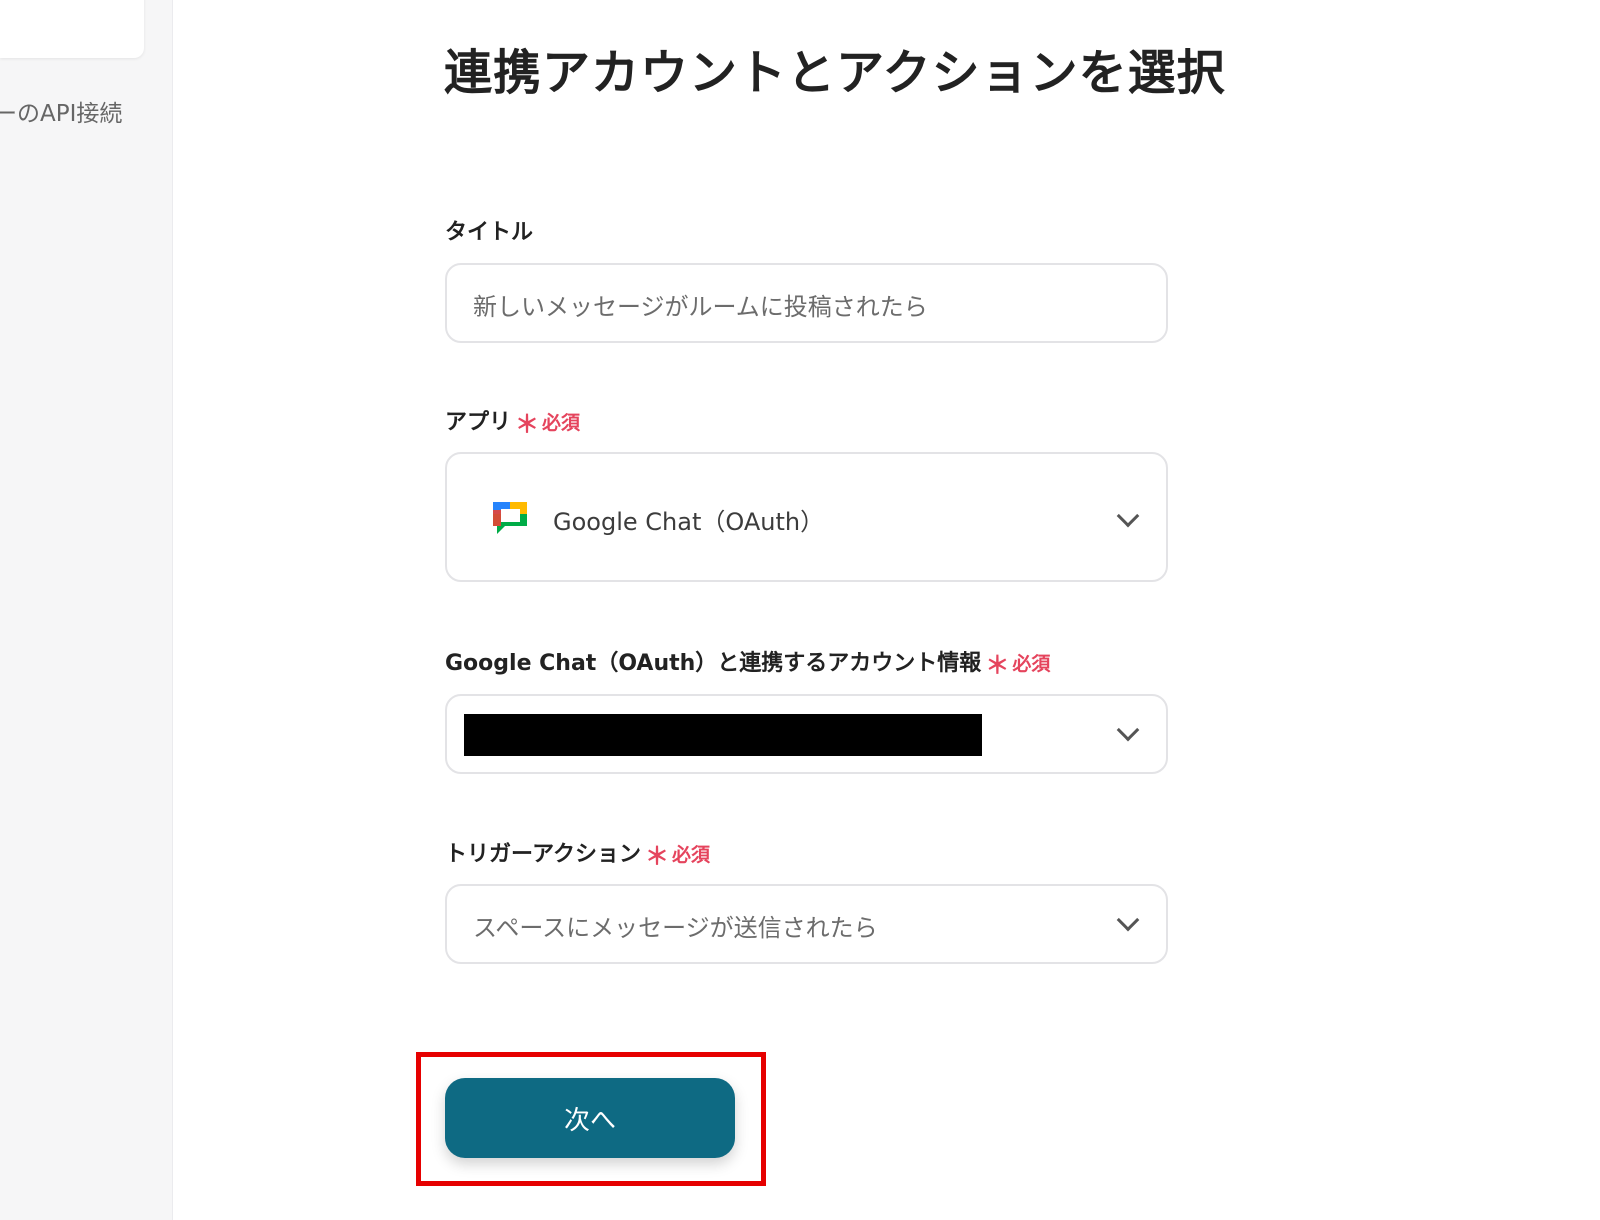  Describe the element at coordinates (82, 111) in the screenshot. I see `sidebar-link-api: ーのAPI接続` at that location.